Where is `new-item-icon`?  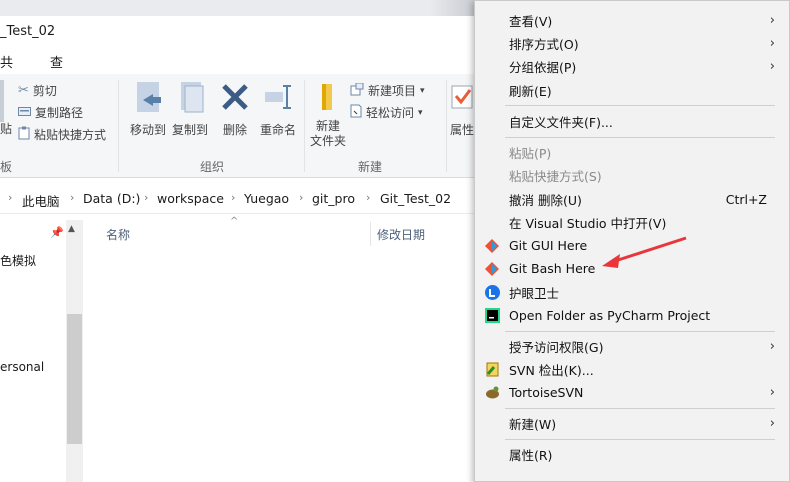 new-item-icon is located at coordinates (357, 90).